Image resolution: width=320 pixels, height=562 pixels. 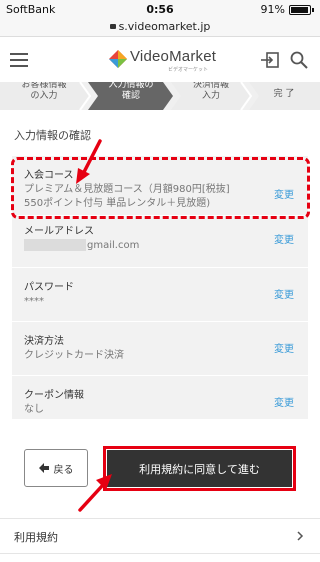 What do you see at coordinates (43, 468) in the screenshot?
I see `arrow-left-icon` at bounding box center [43, 468].